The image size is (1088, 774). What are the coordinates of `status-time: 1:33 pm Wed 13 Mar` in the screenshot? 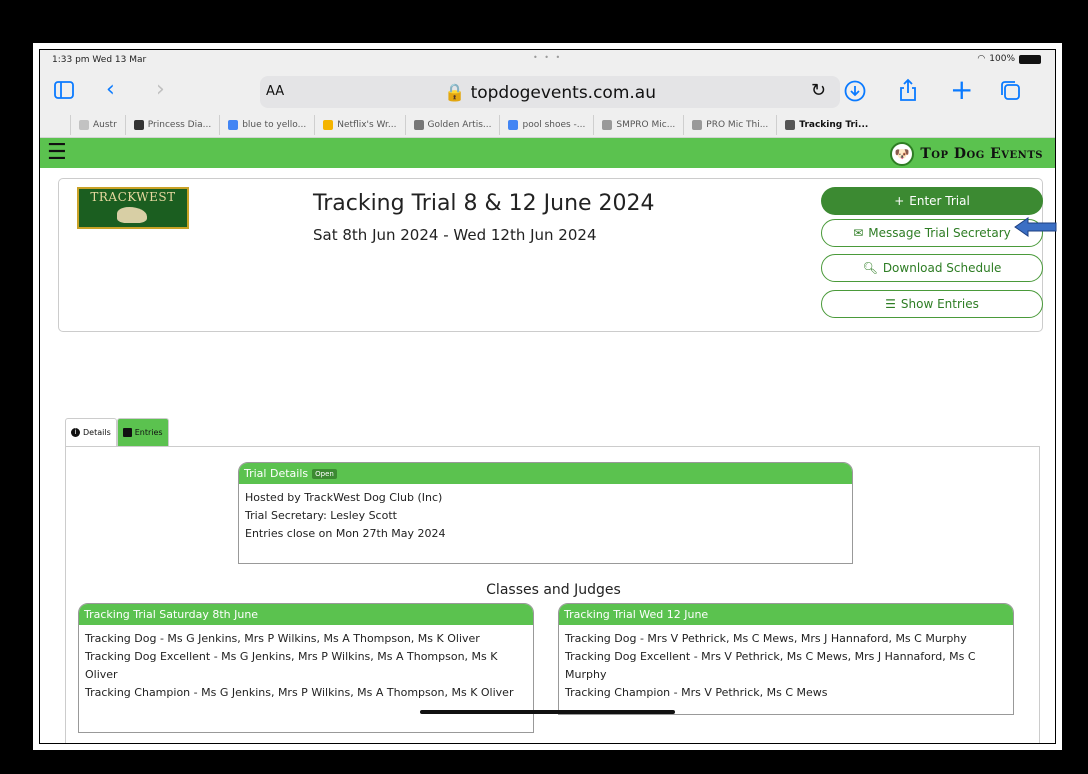 It's located at (99, 60).